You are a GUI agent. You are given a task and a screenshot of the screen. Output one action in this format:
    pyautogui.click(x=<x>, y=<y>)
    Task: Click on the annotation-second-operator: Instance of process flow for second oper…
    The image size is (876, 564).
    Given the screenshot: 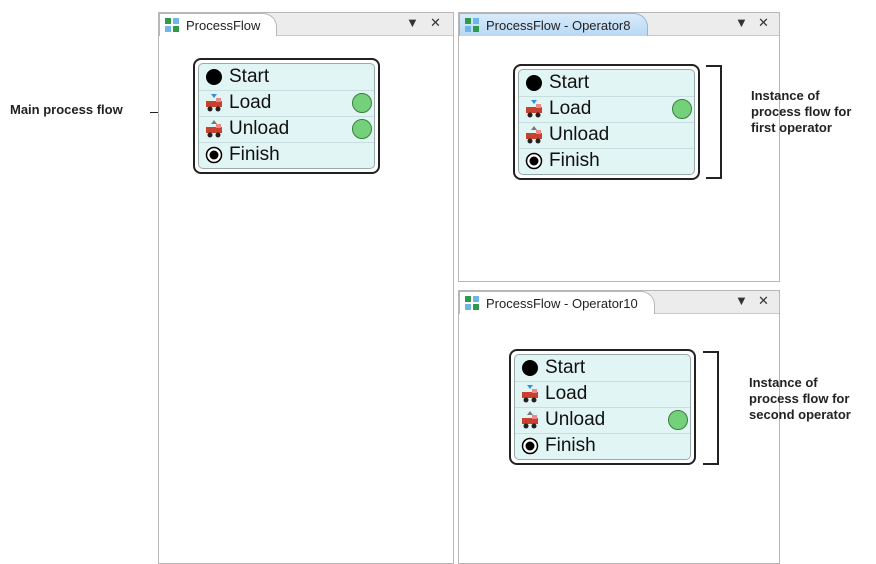 What is the action you would take?
    pyautogui.click(x=800, y=398)
    